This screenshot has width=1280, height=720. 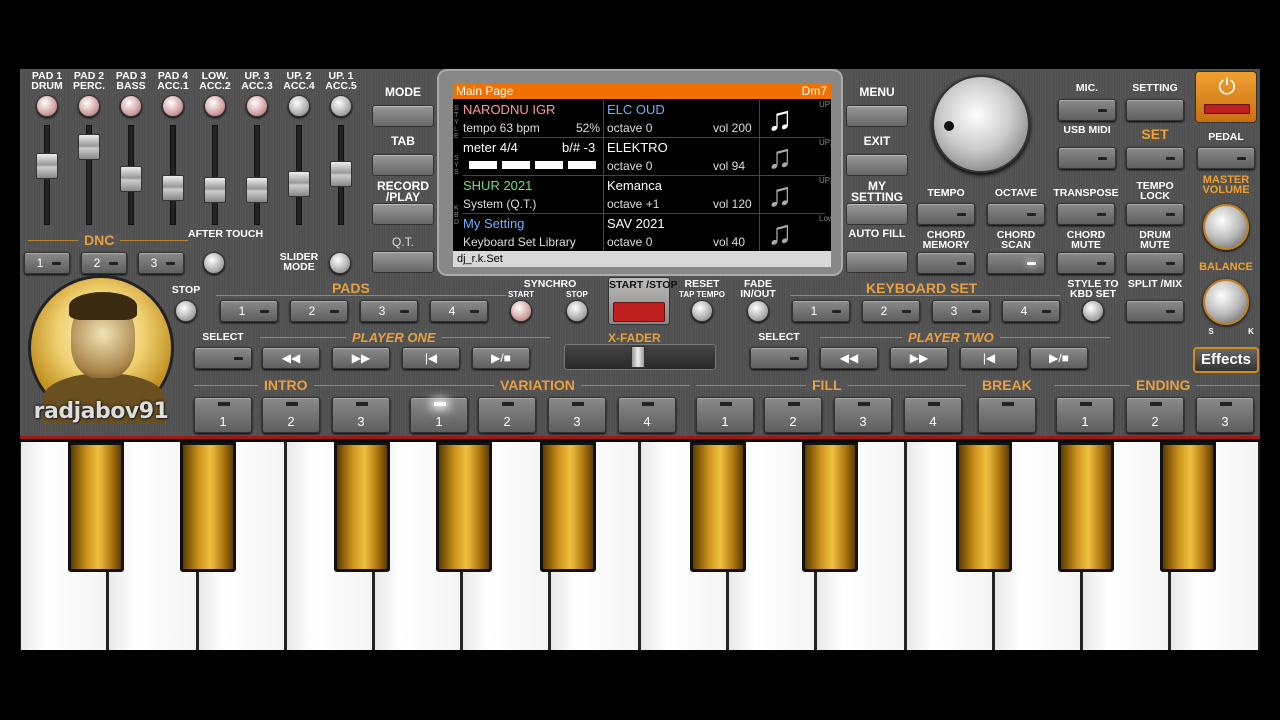 I want to click on master-volume-knob, so click(x=1226, y=227).